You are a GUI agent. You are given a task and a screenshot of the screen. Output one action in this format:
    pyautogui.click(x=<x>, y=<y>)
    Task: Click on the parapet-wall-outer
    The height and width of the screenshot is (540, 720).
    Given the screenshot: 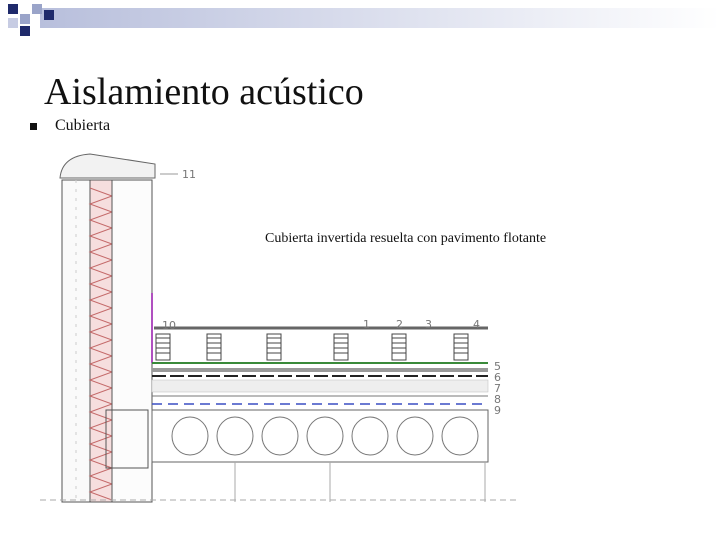 What is the action you would take?
    pyautogui.click(x=76, y=341)
    